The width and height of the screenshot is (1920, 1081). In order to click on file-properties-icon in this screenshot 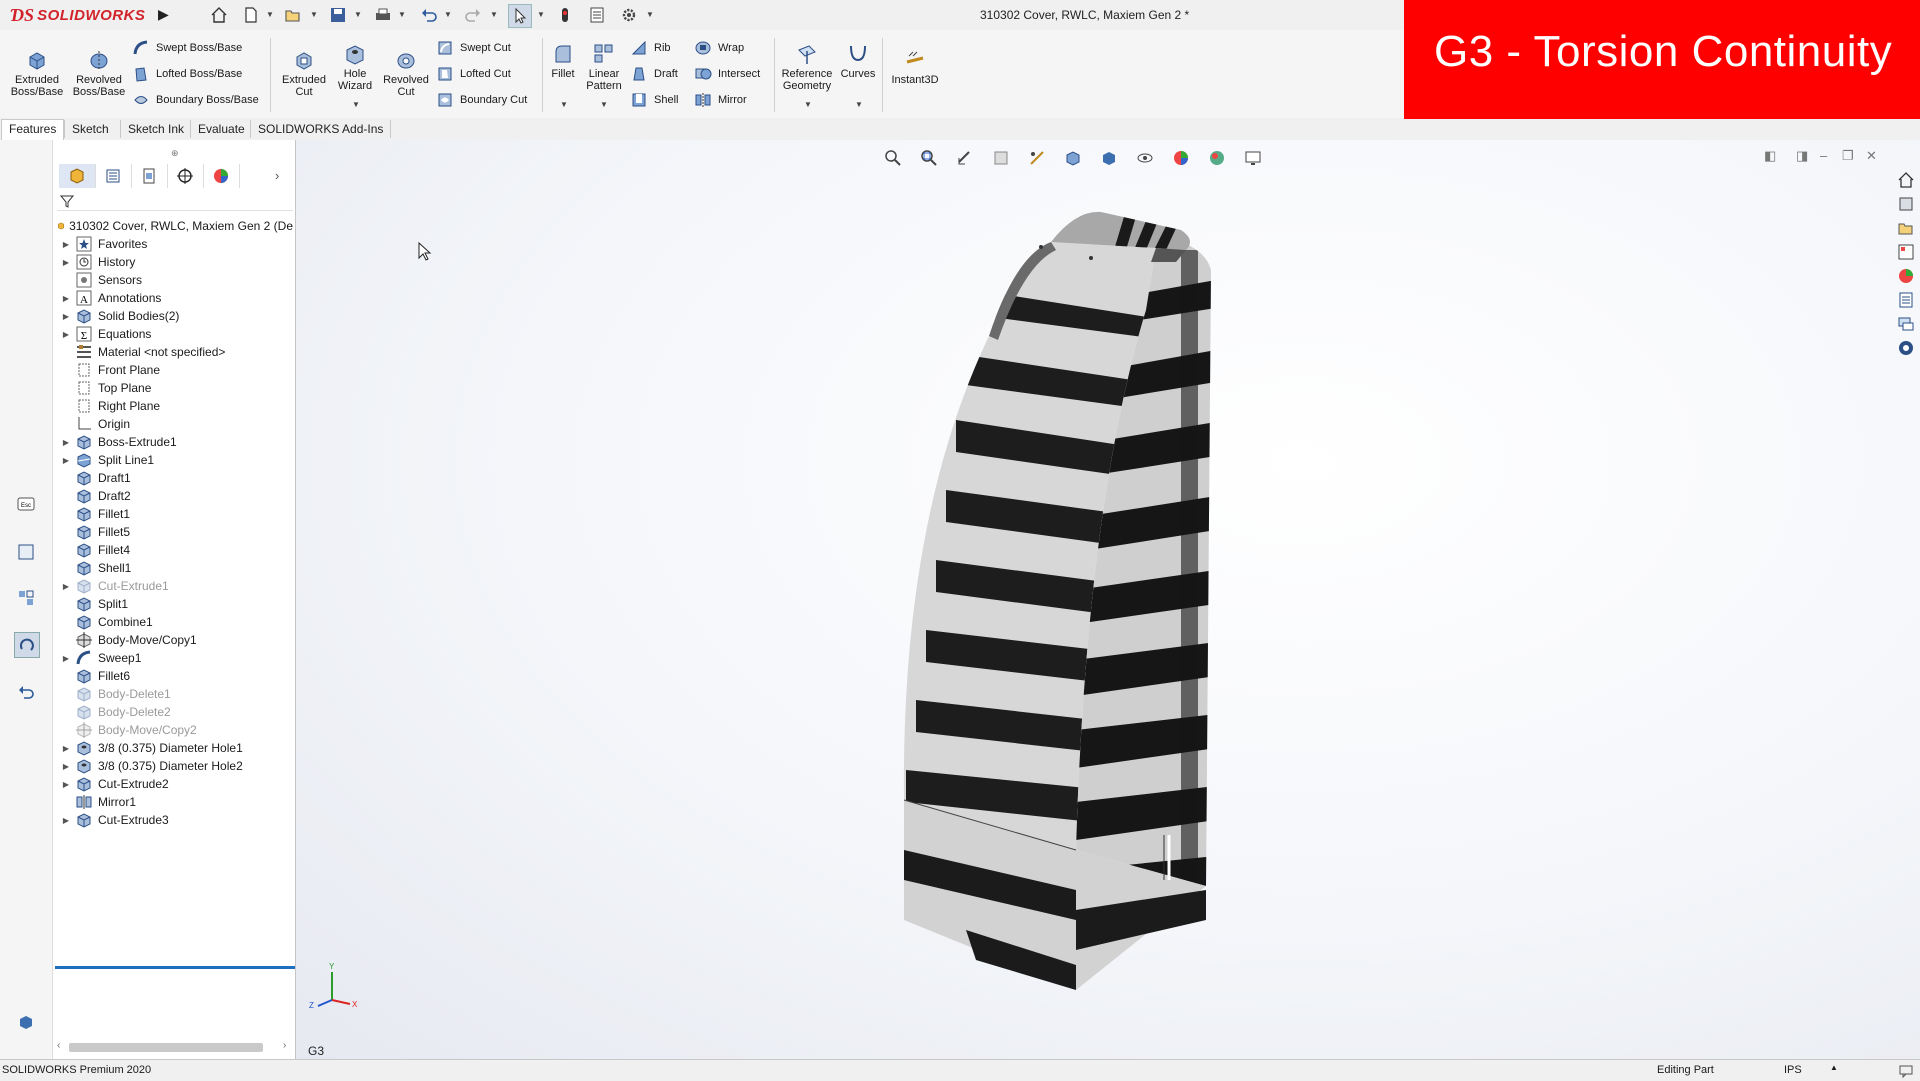, I will do `click(597, 15)`.